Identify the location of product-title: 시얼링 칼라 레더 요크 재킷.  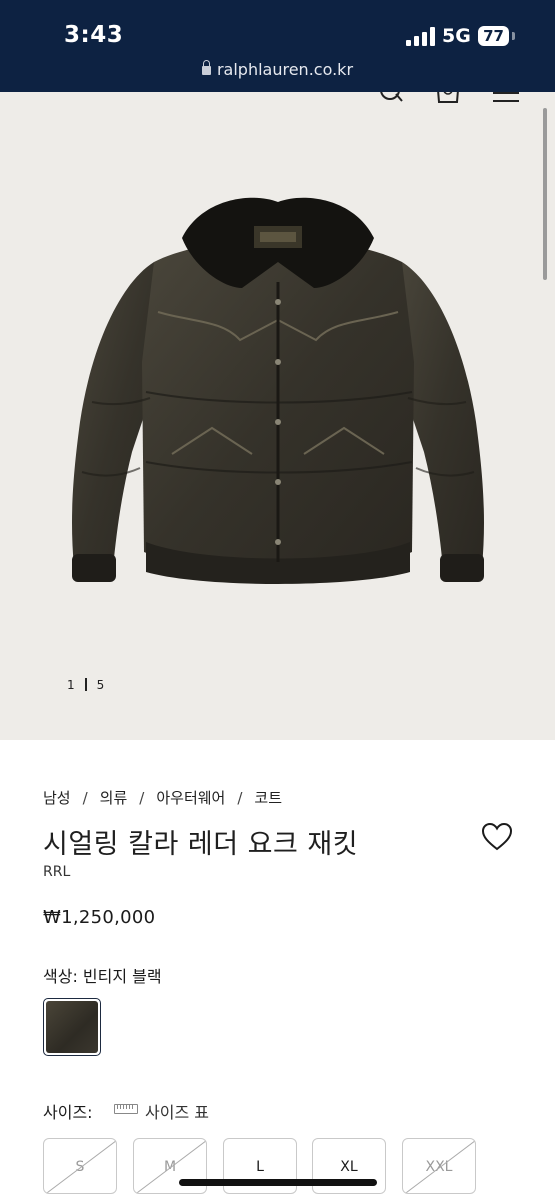
(201, 844).